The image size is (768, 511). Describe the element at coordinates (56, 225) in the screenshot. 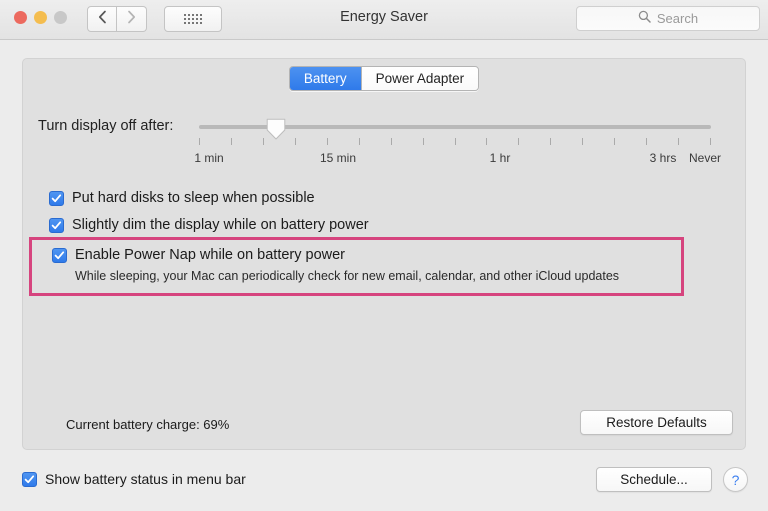

I see `checkbox-slightly-dim` at that location.